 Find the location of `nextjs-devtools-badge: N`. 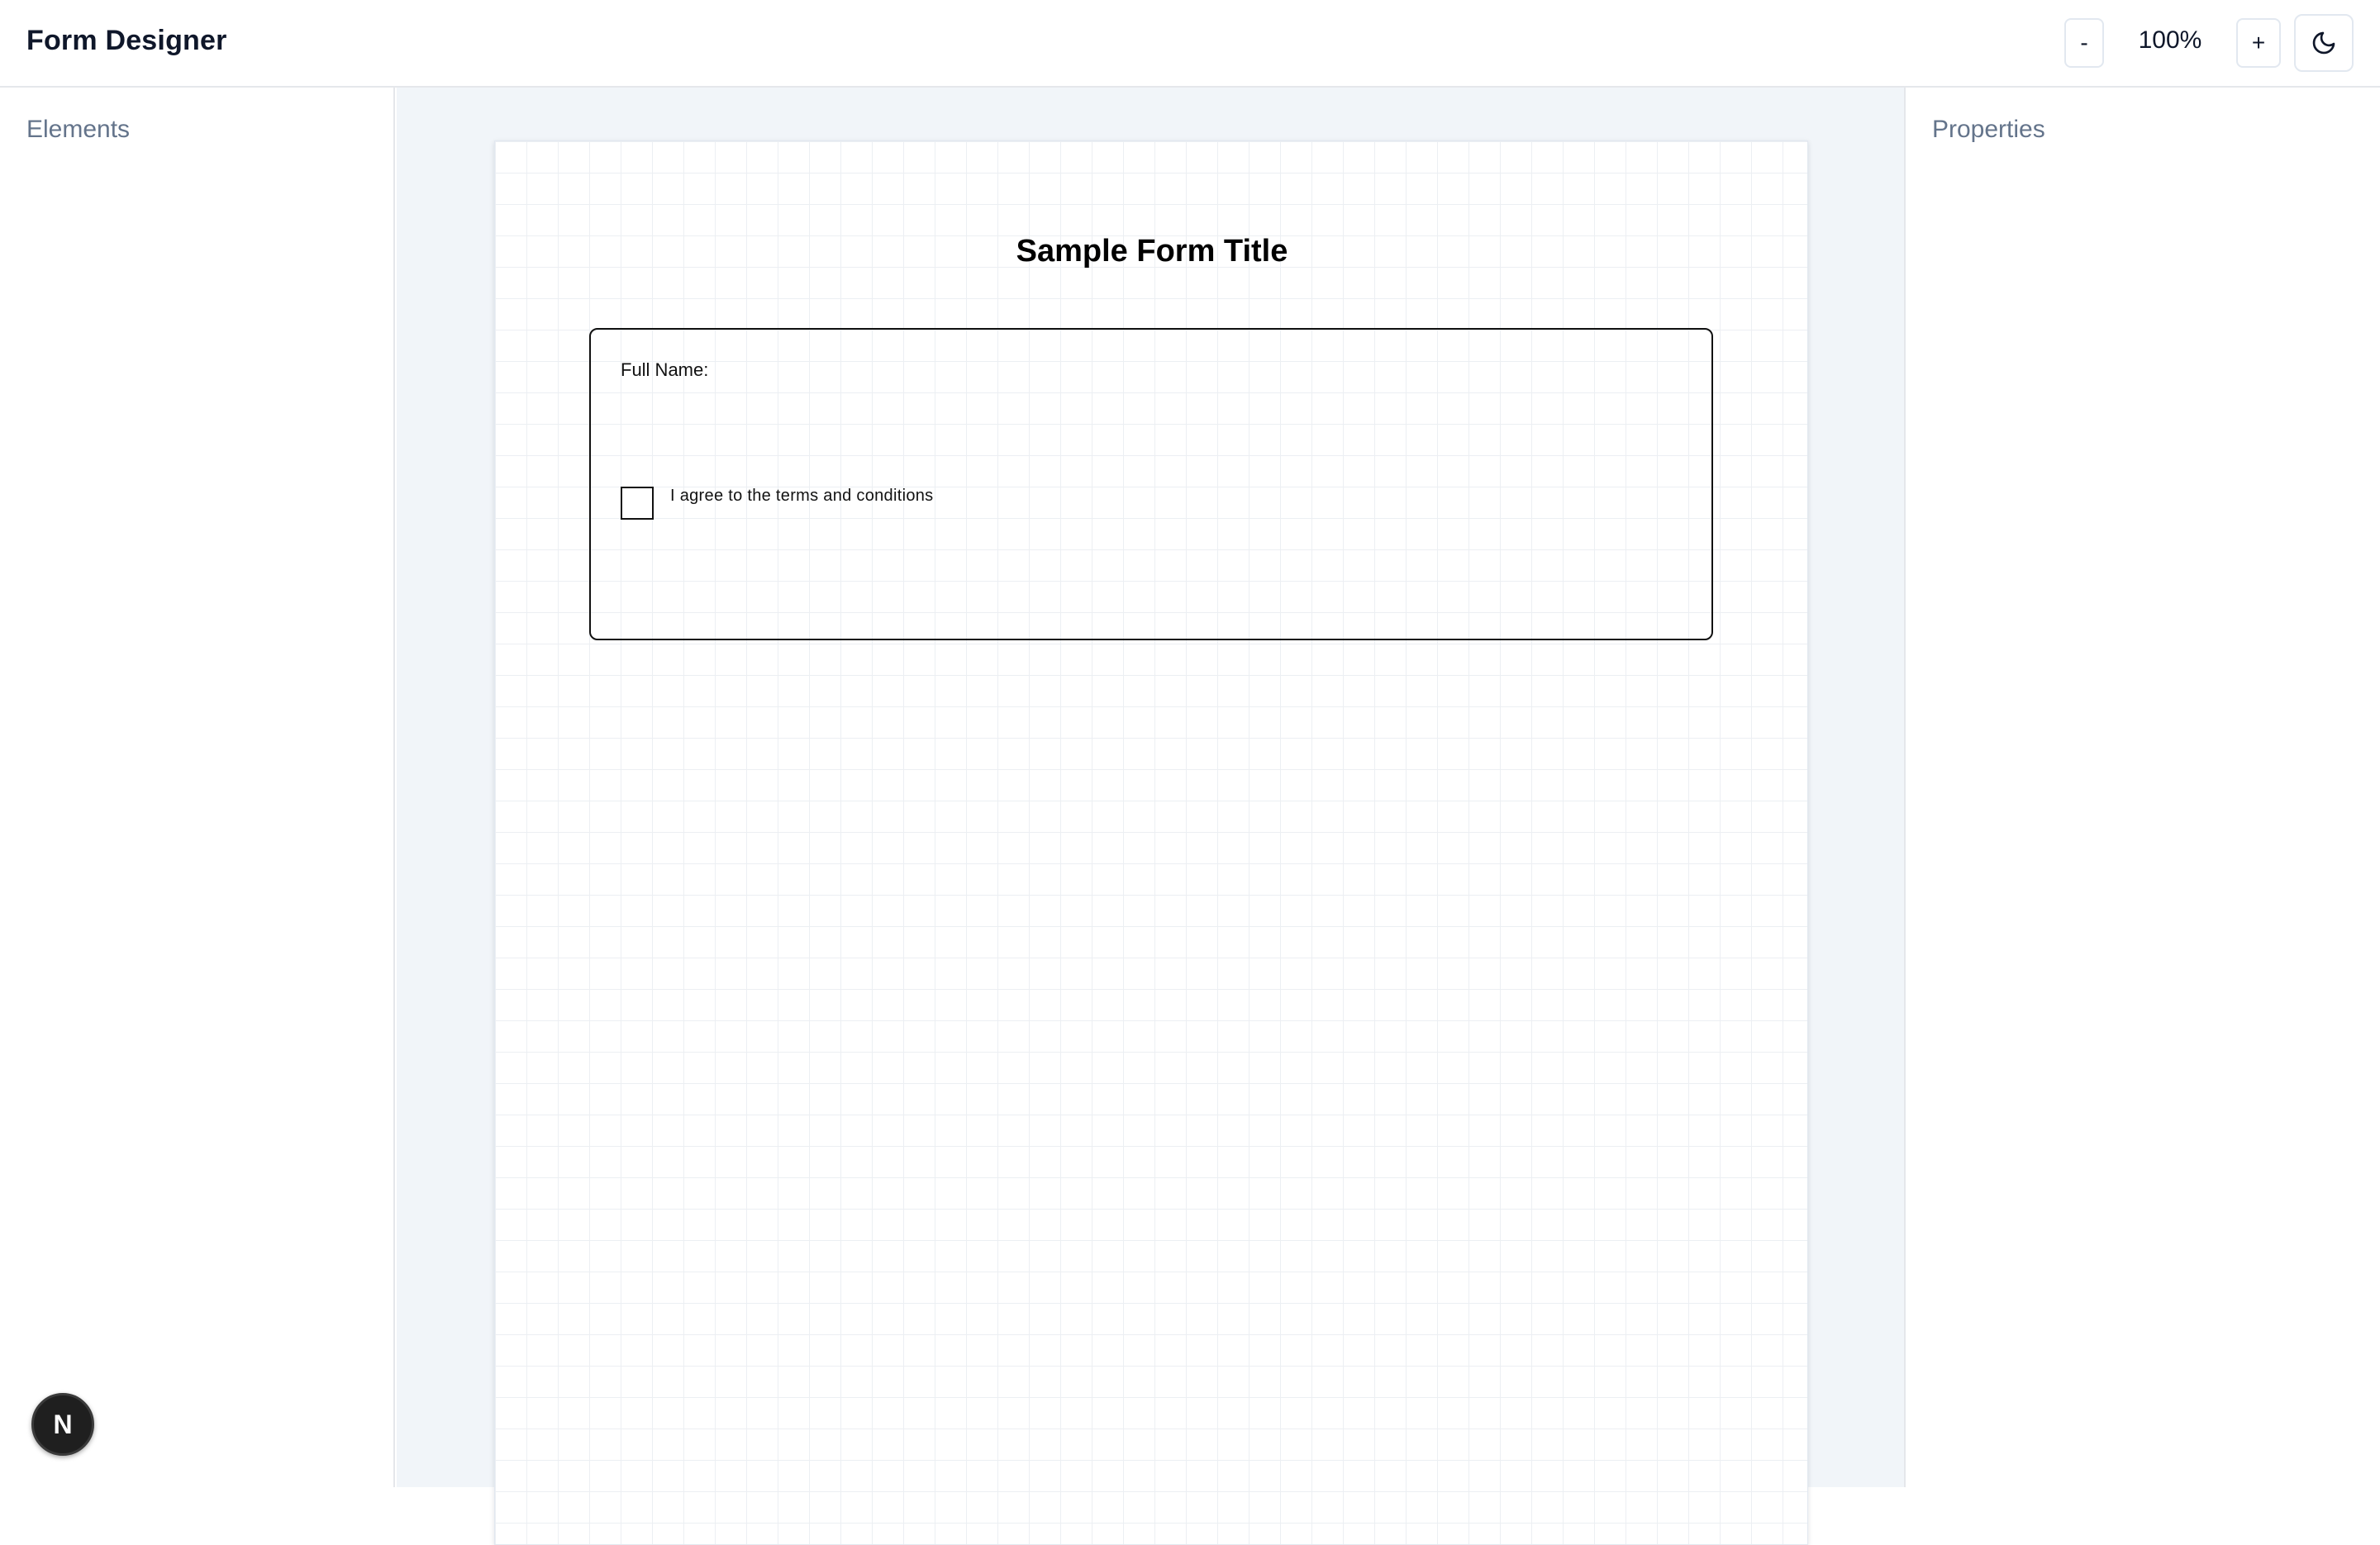

nextjs-devtools-badge: N is located at coordinates (62, 1424).